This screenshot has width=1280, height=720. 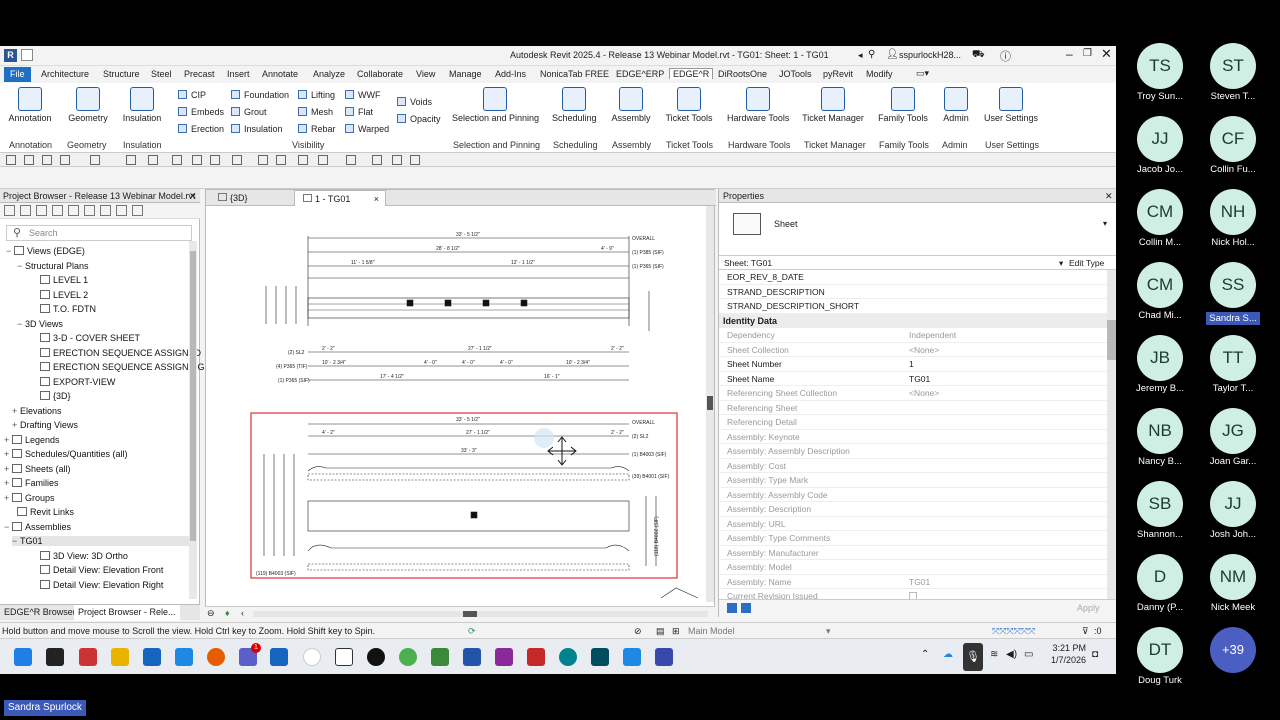 What do you see at coordinates (312, 657) in the screenshot?
I see `google-icon` at bounding box center [312, 657].